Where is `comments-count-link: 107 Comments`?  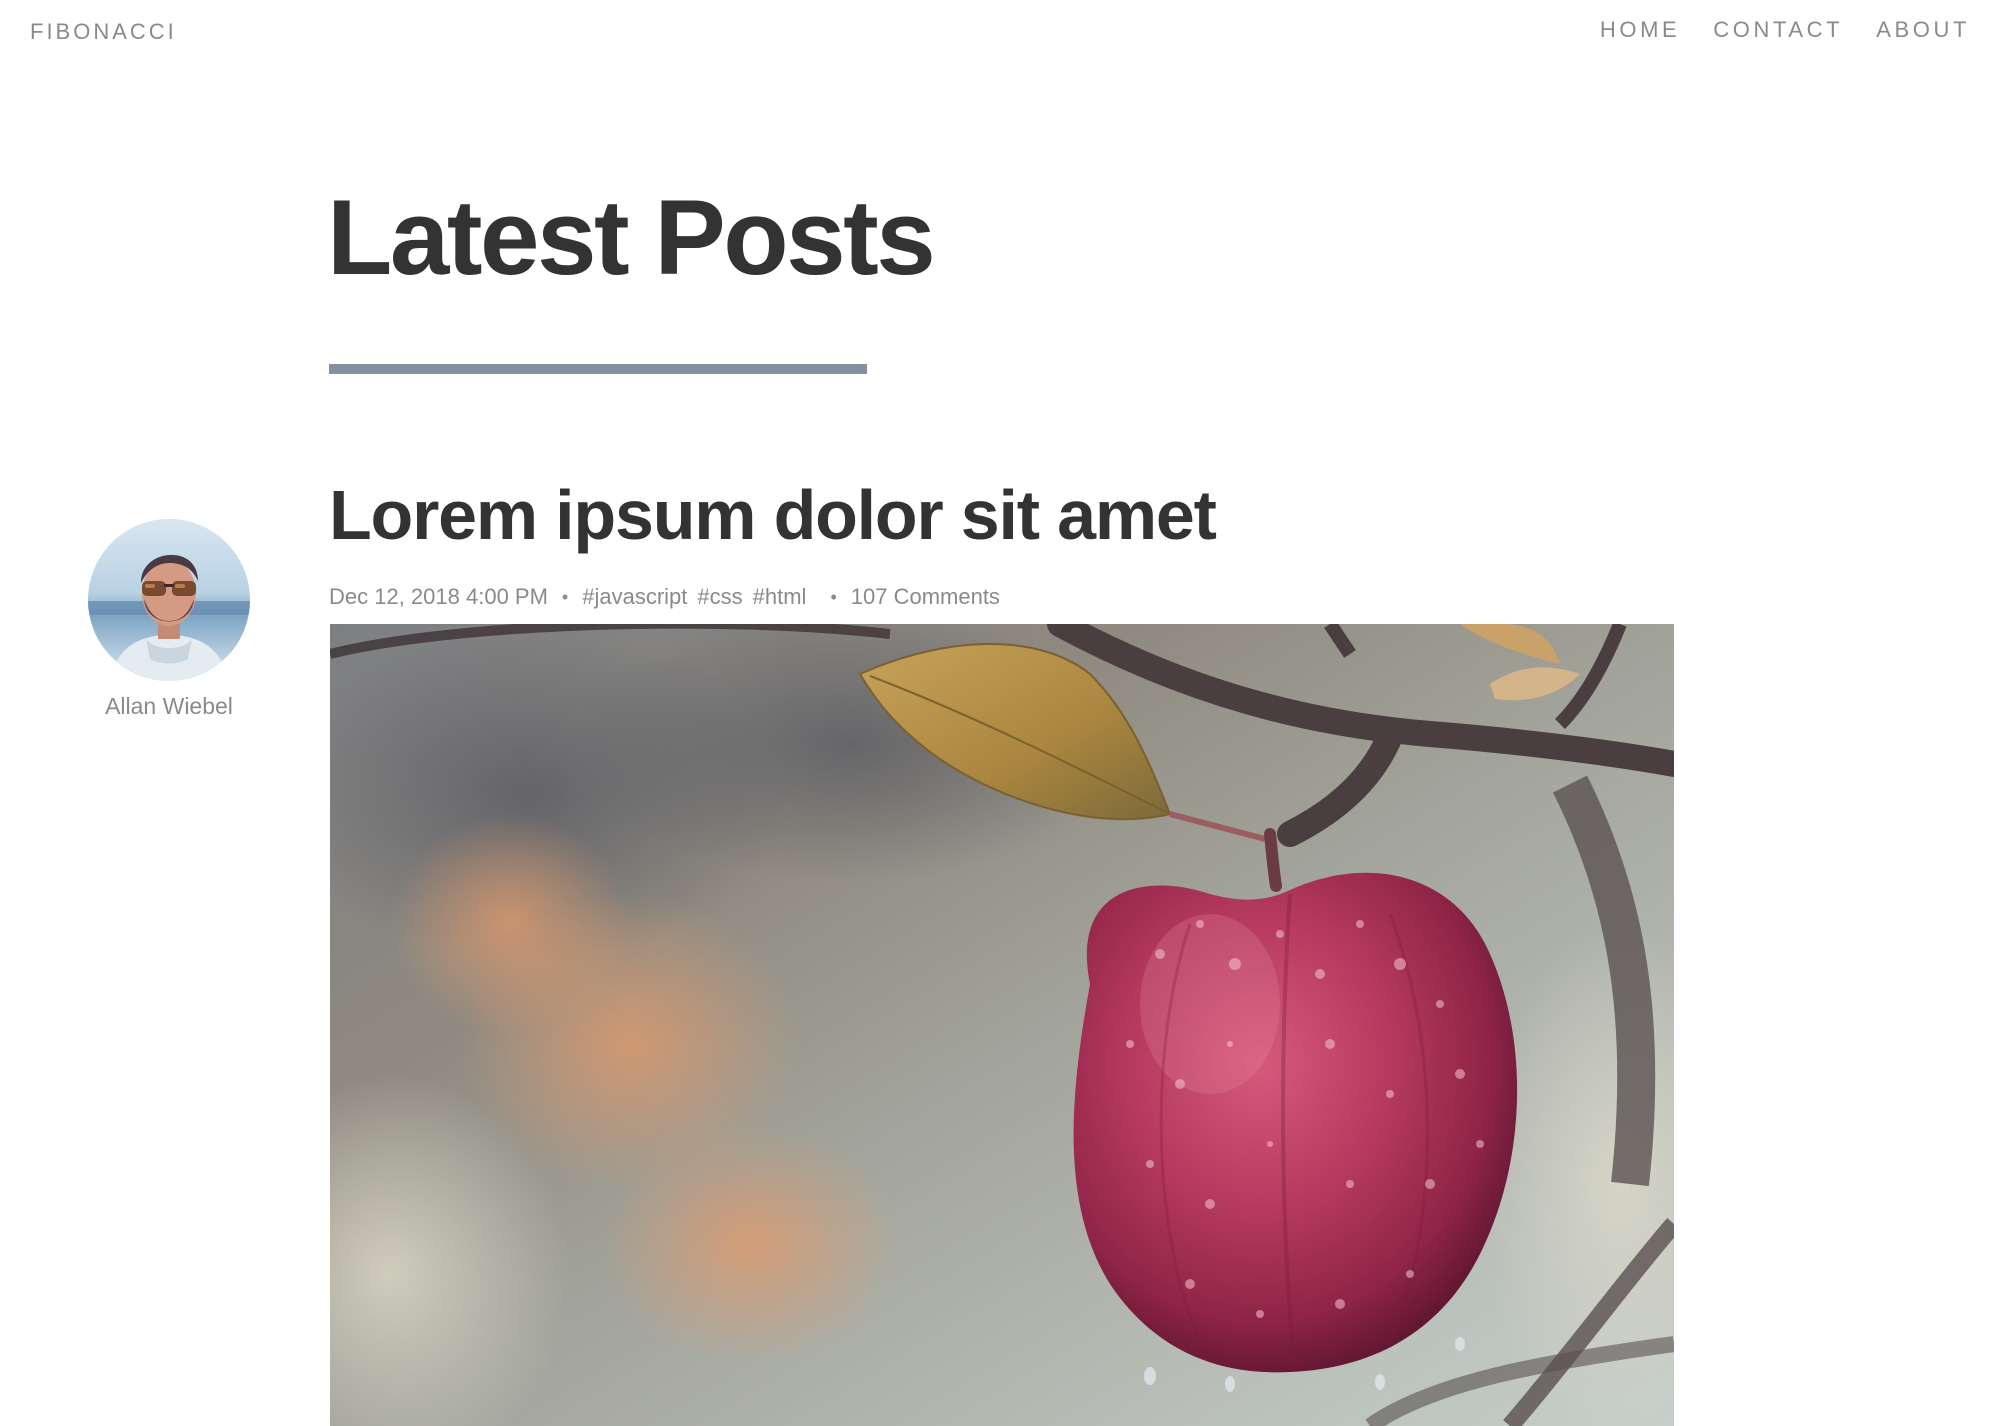
comments-count-link: 107 Comments is located at coordinates (925, 597).